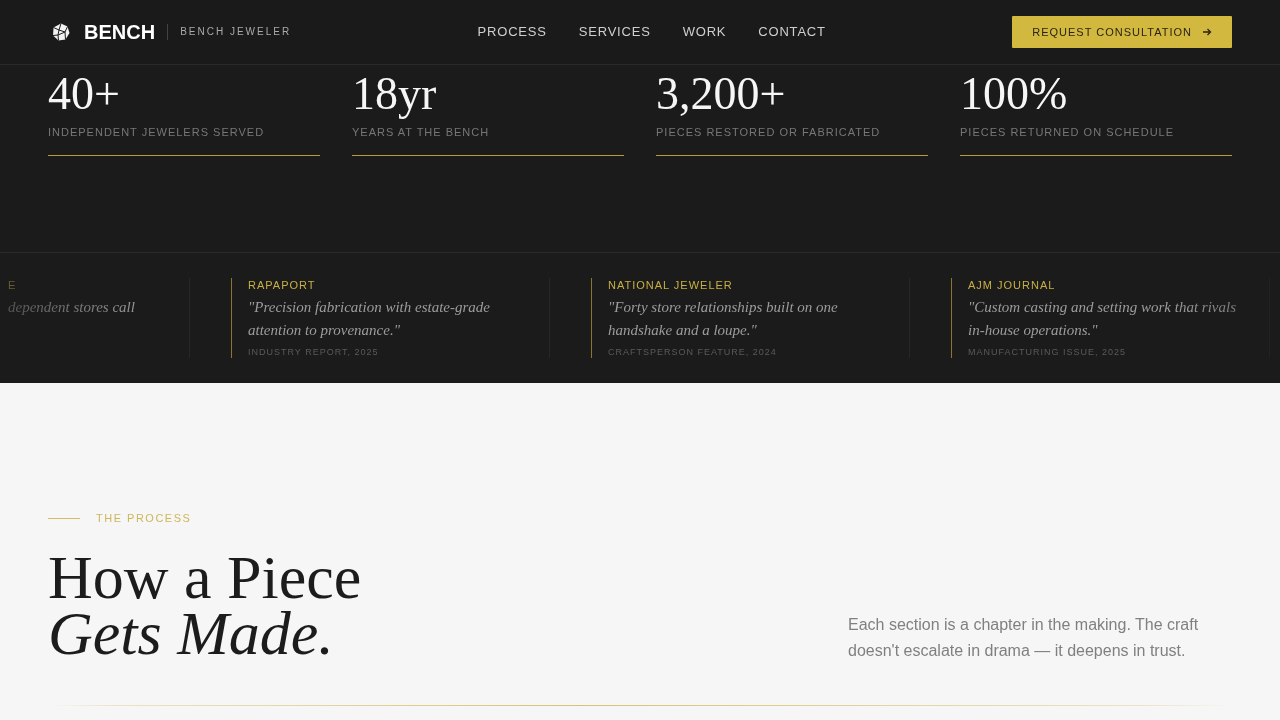 This screenshot has width=1280, height=720. Describe the element at coordinates (704, 32) in the screenshot. I see `nav-link: WORK` at that location.